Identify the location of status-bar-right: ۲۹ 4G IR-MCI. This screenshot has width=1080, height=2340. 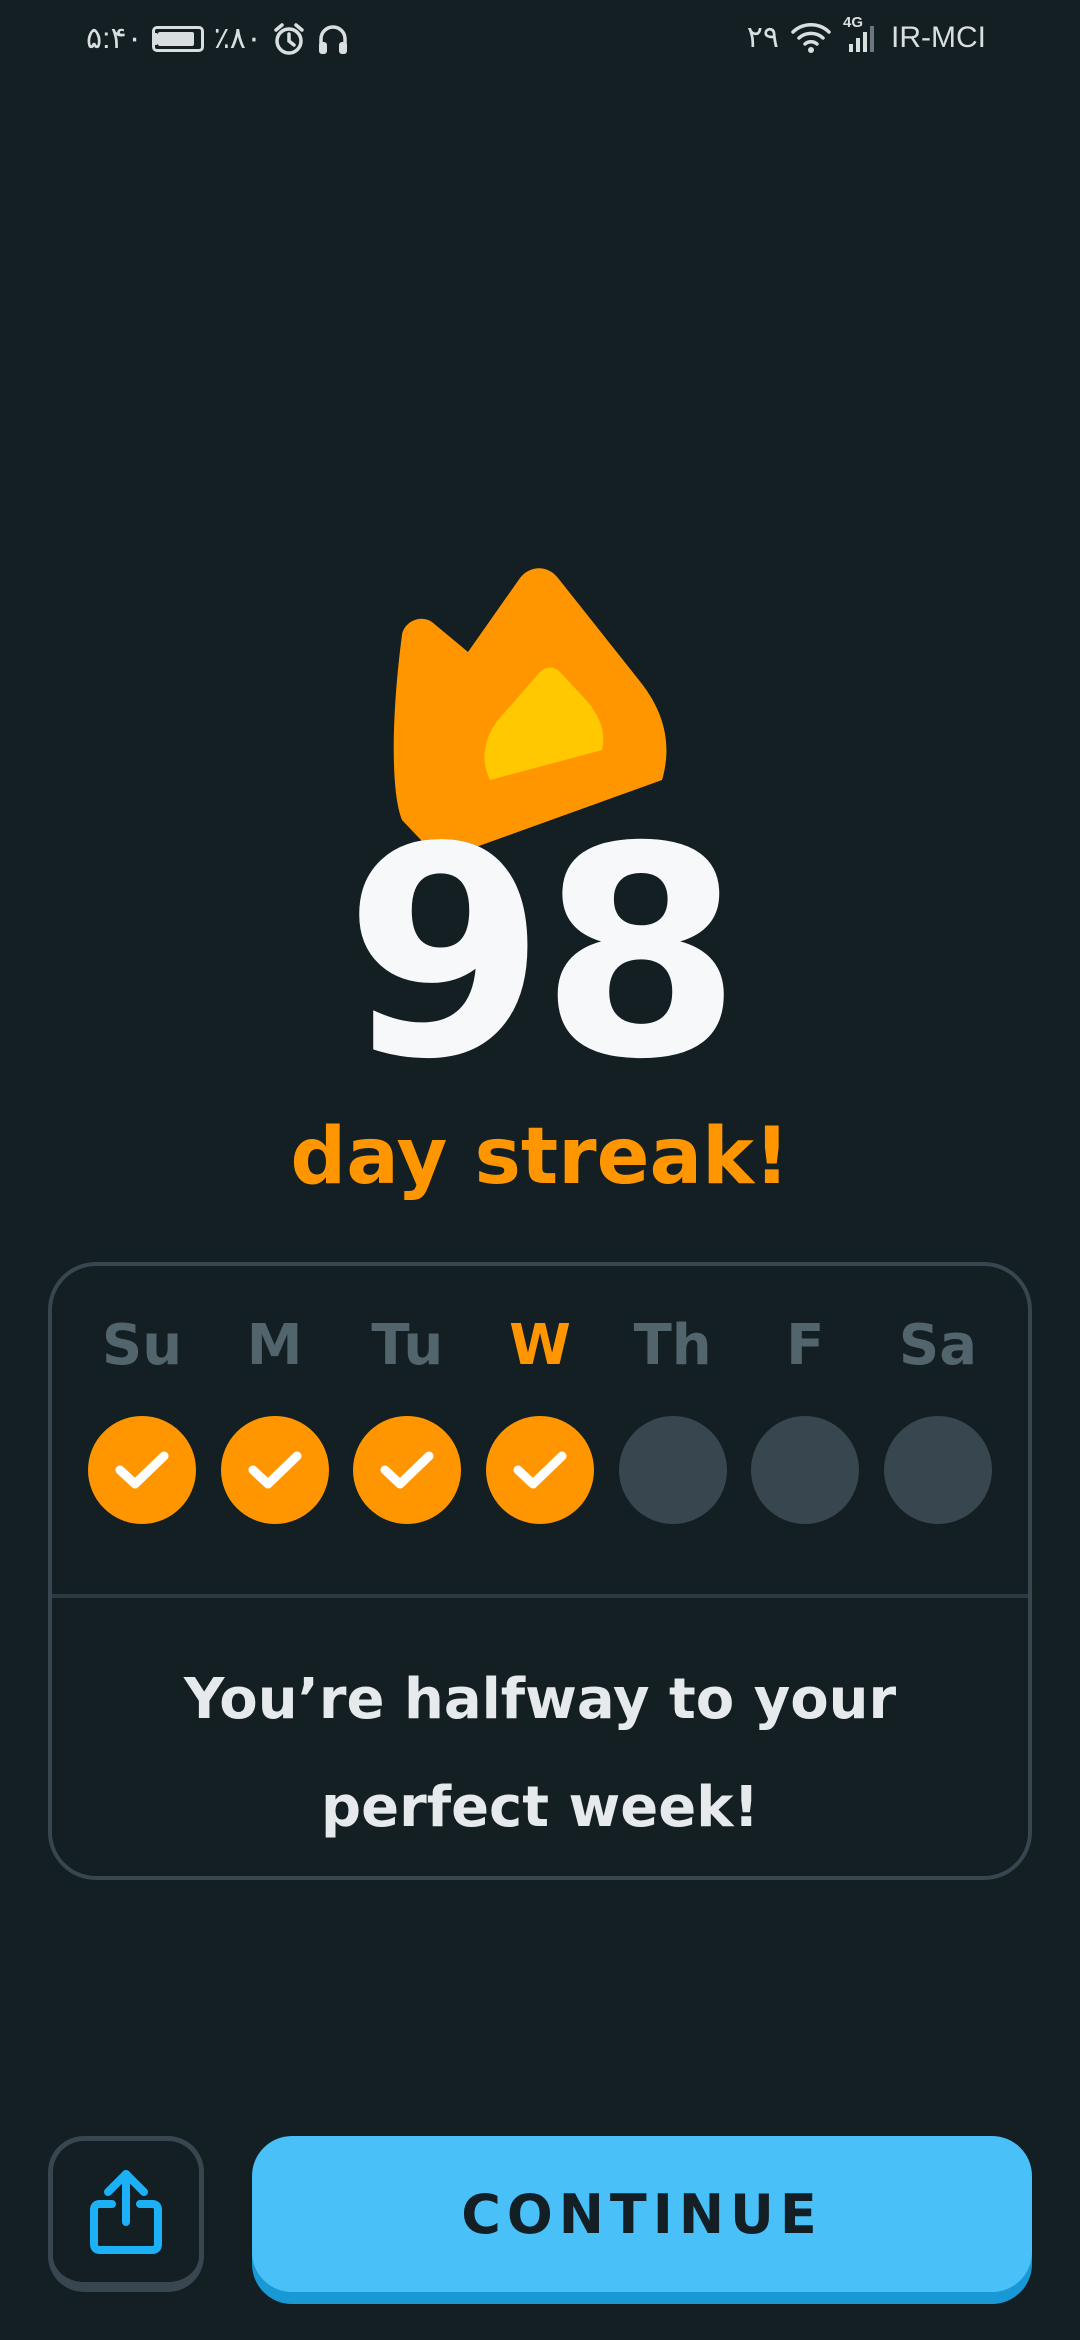
(866, 34).